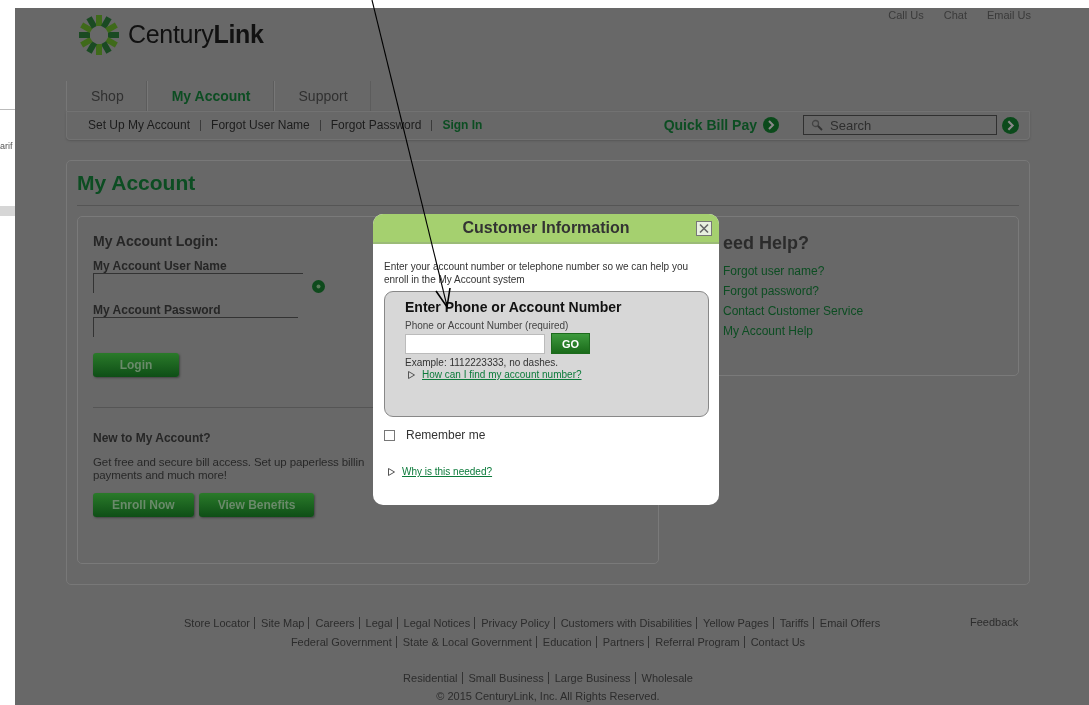  I want to click on help-icon, so click(318, 287).